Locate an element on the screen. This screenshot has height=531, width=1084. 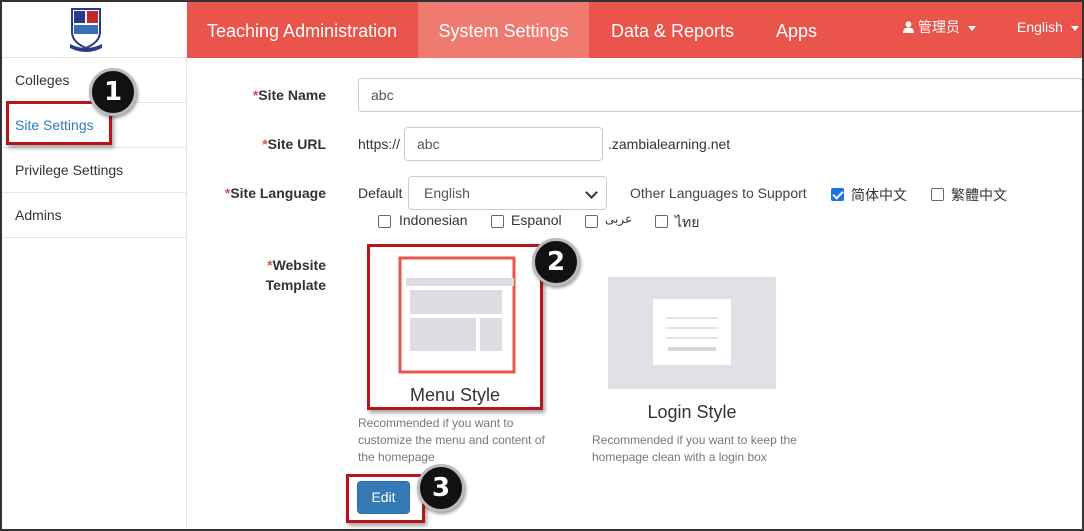
site-url-prefix: https:// is located at coordinates (379, 144).